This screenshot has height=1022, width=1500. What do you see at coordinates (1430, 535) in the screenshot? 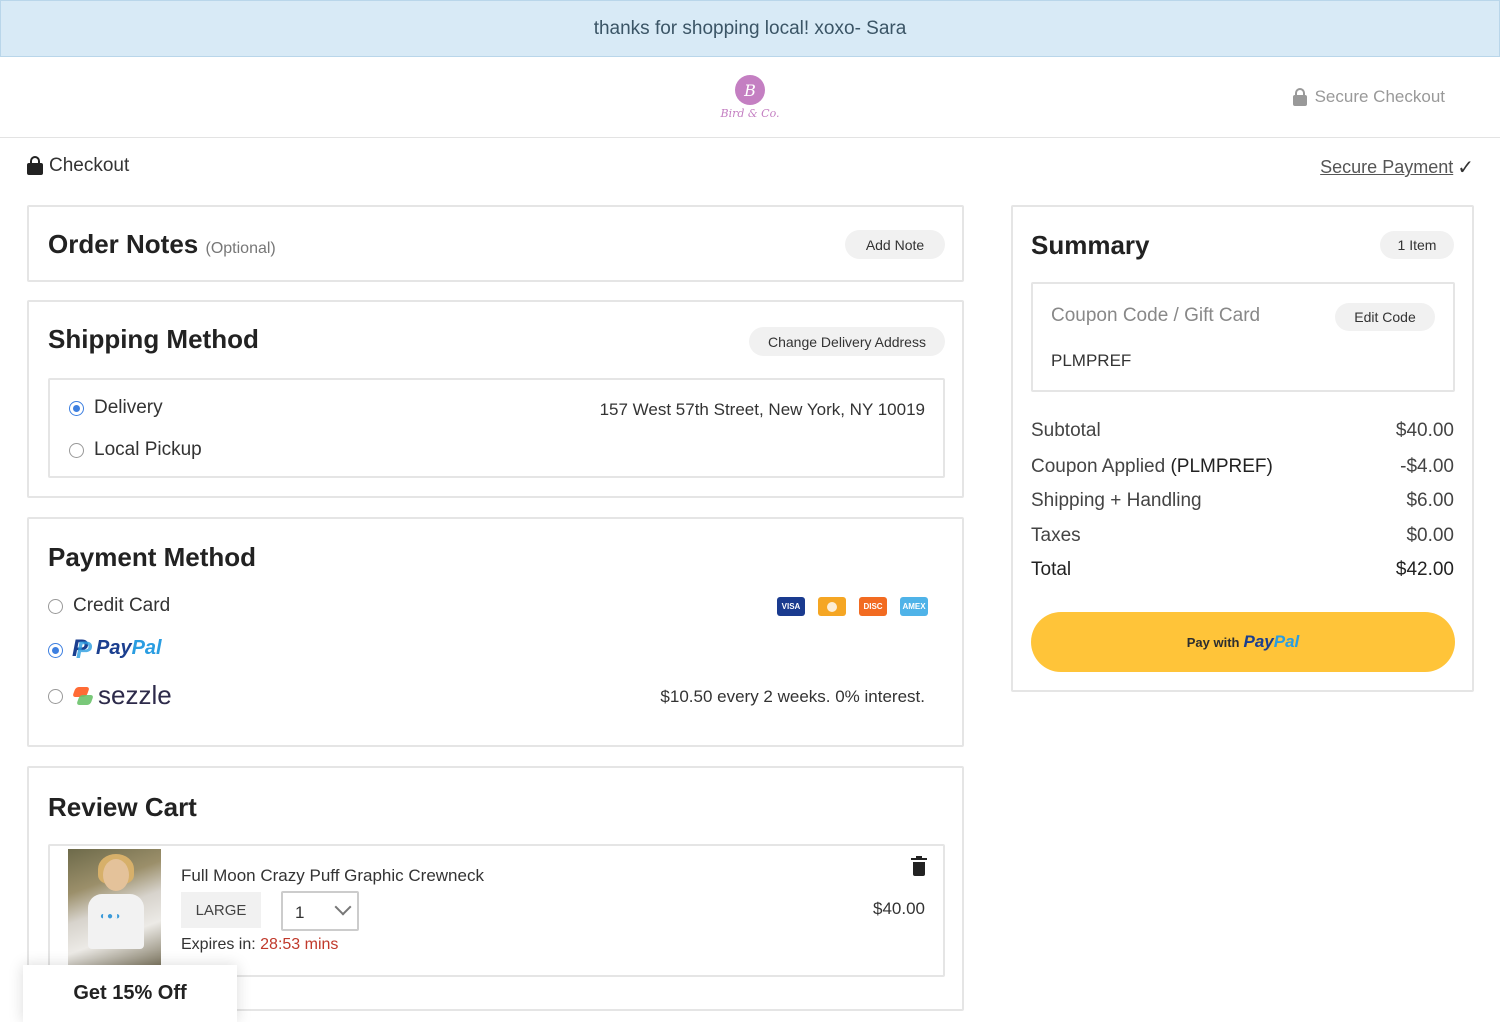
I see `taxes-value: $0.00` at bounding box center [1430, 535].